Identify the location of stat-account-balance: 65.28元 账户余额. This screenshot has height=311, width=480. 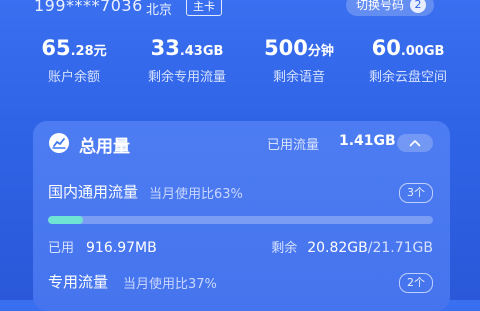
(74, 60).